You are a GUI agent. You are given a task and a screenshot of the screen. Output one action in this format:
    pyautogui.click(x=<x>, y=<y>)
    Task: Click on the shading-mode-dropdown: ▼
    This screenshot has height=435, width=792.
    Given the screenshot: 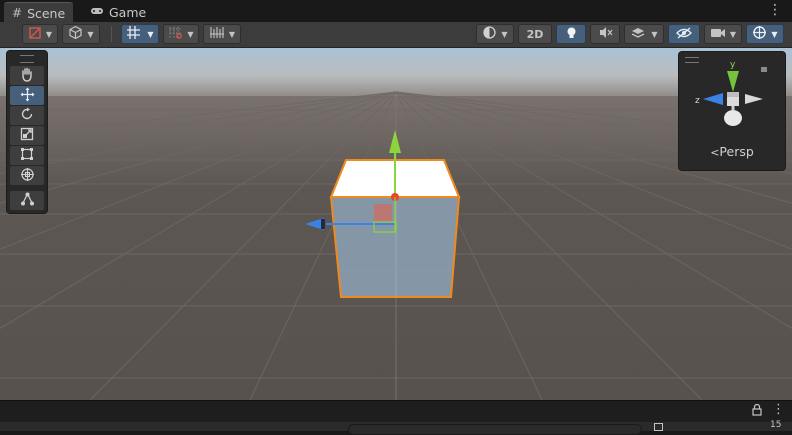 What is the action you would take?
    pyautogui.click(x=495, y=34)
    